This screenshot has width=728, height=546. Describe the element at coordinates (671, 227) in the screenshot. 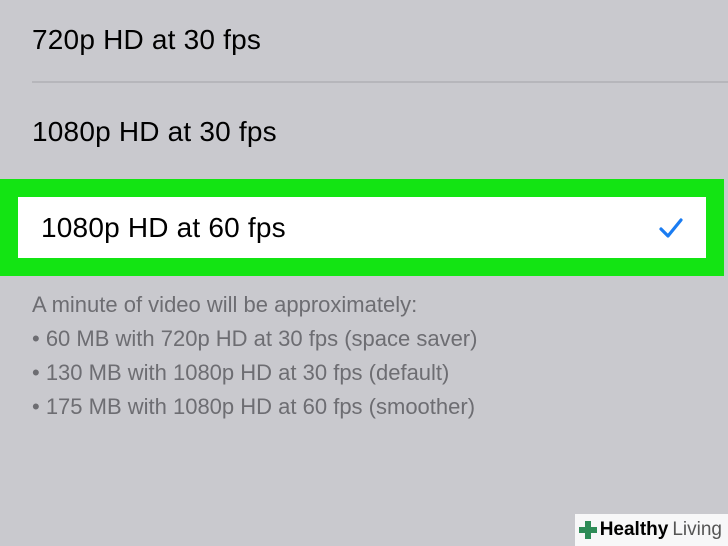

I see `checkmark-icon` at that location.